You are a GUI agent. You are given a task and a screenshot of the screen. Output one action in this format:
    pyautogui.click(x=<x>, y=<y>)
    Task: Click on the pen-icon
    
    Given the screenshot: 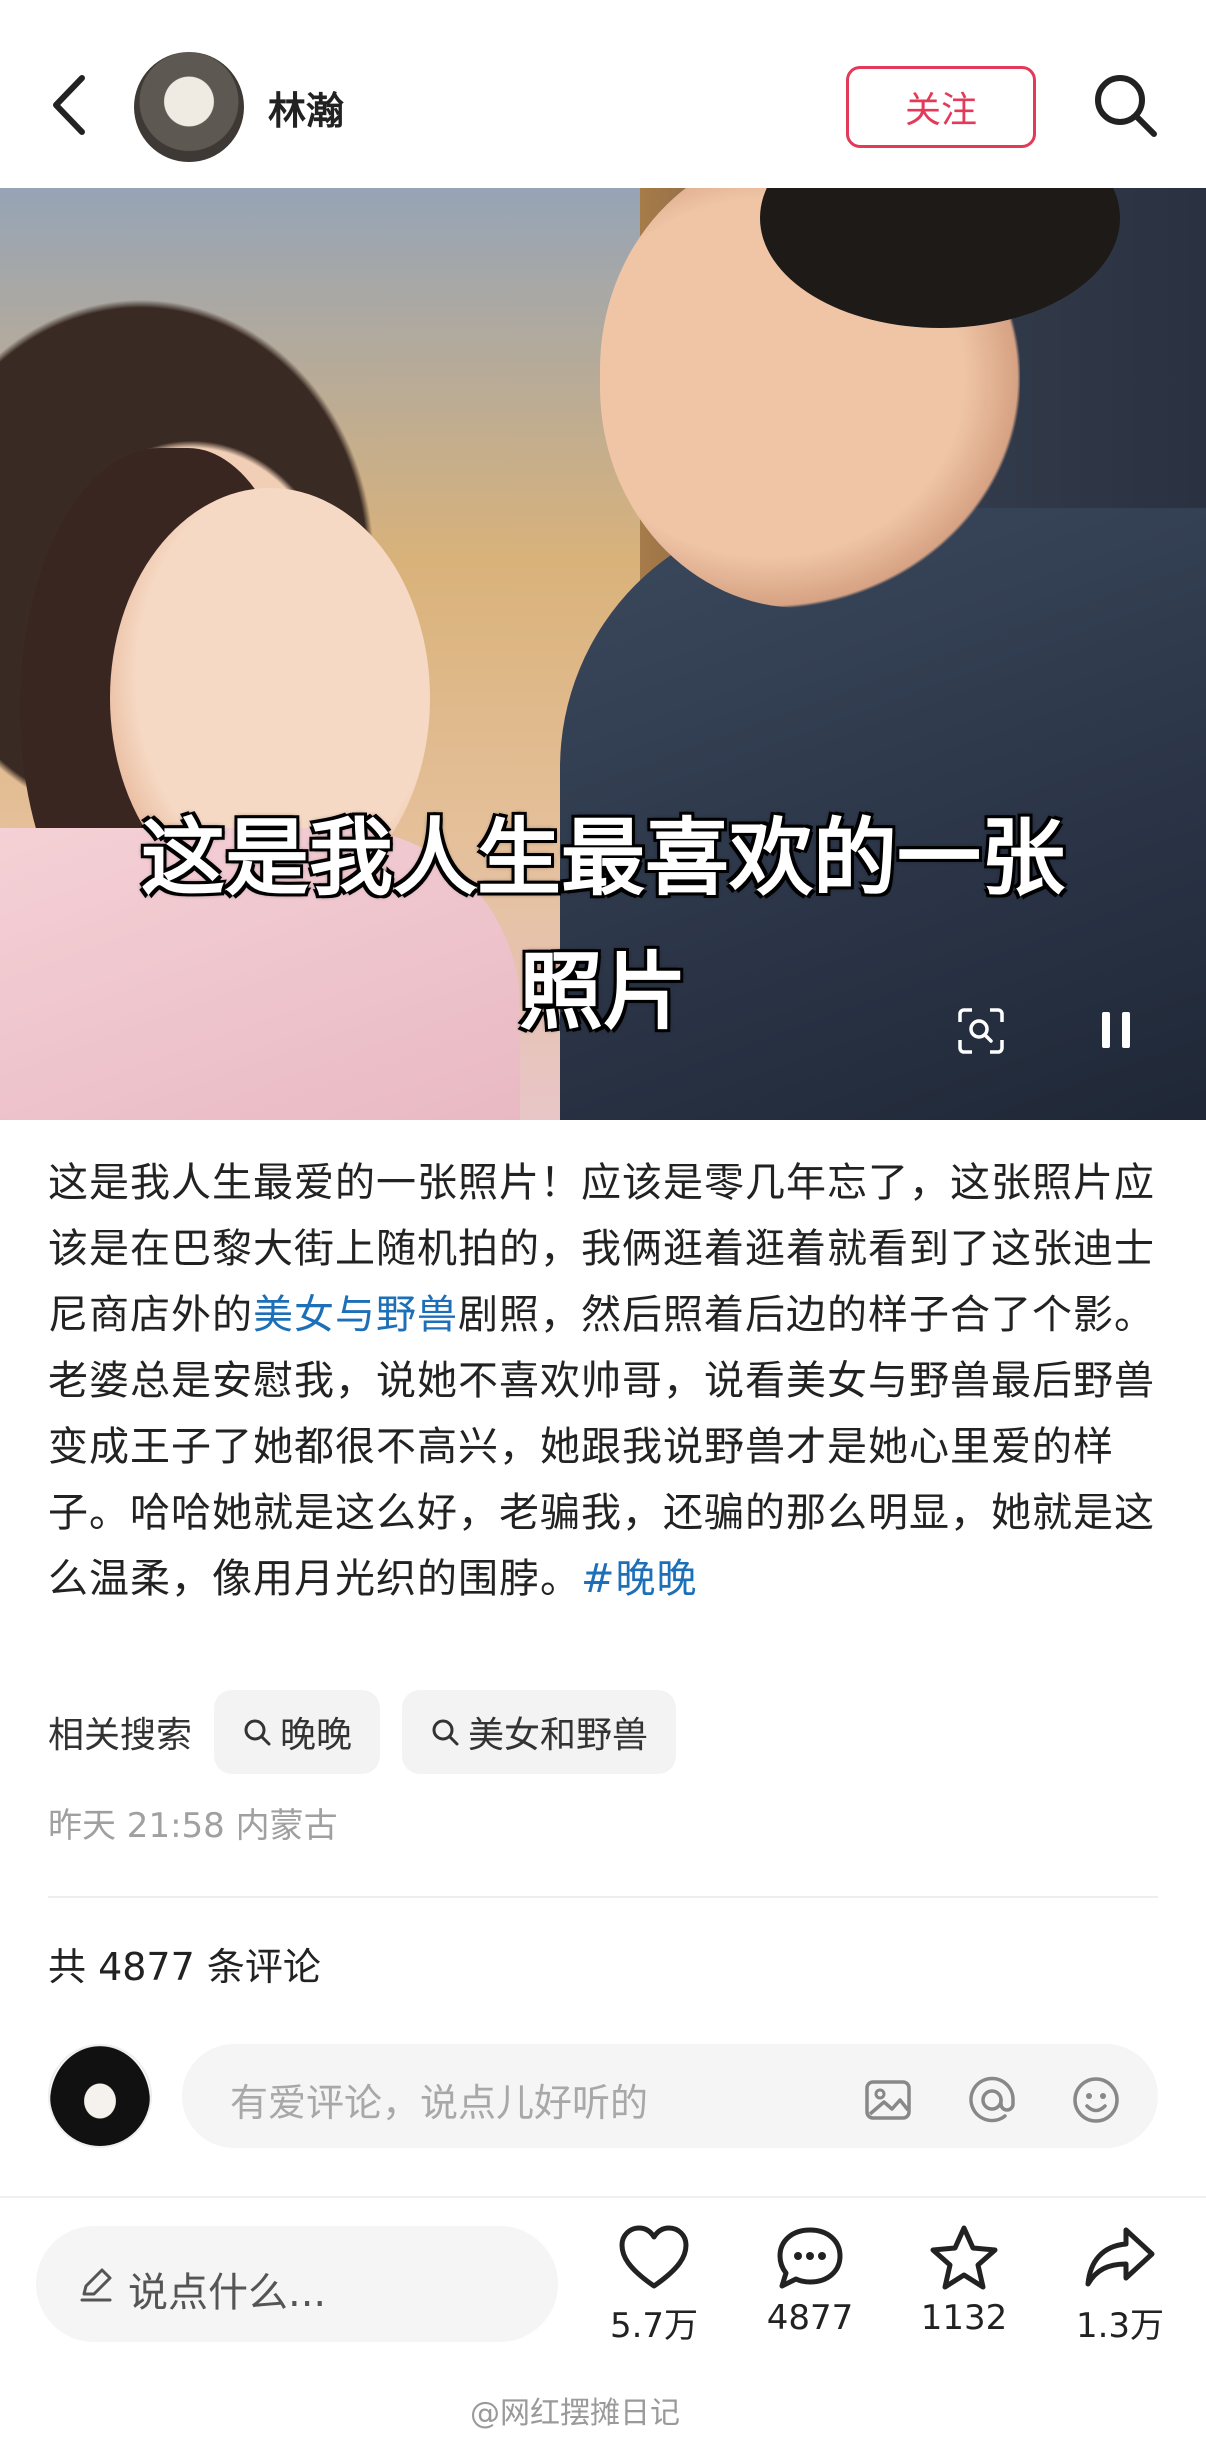 What is the action you would take?
    pyautogui.click(x=96, y=2285)
    